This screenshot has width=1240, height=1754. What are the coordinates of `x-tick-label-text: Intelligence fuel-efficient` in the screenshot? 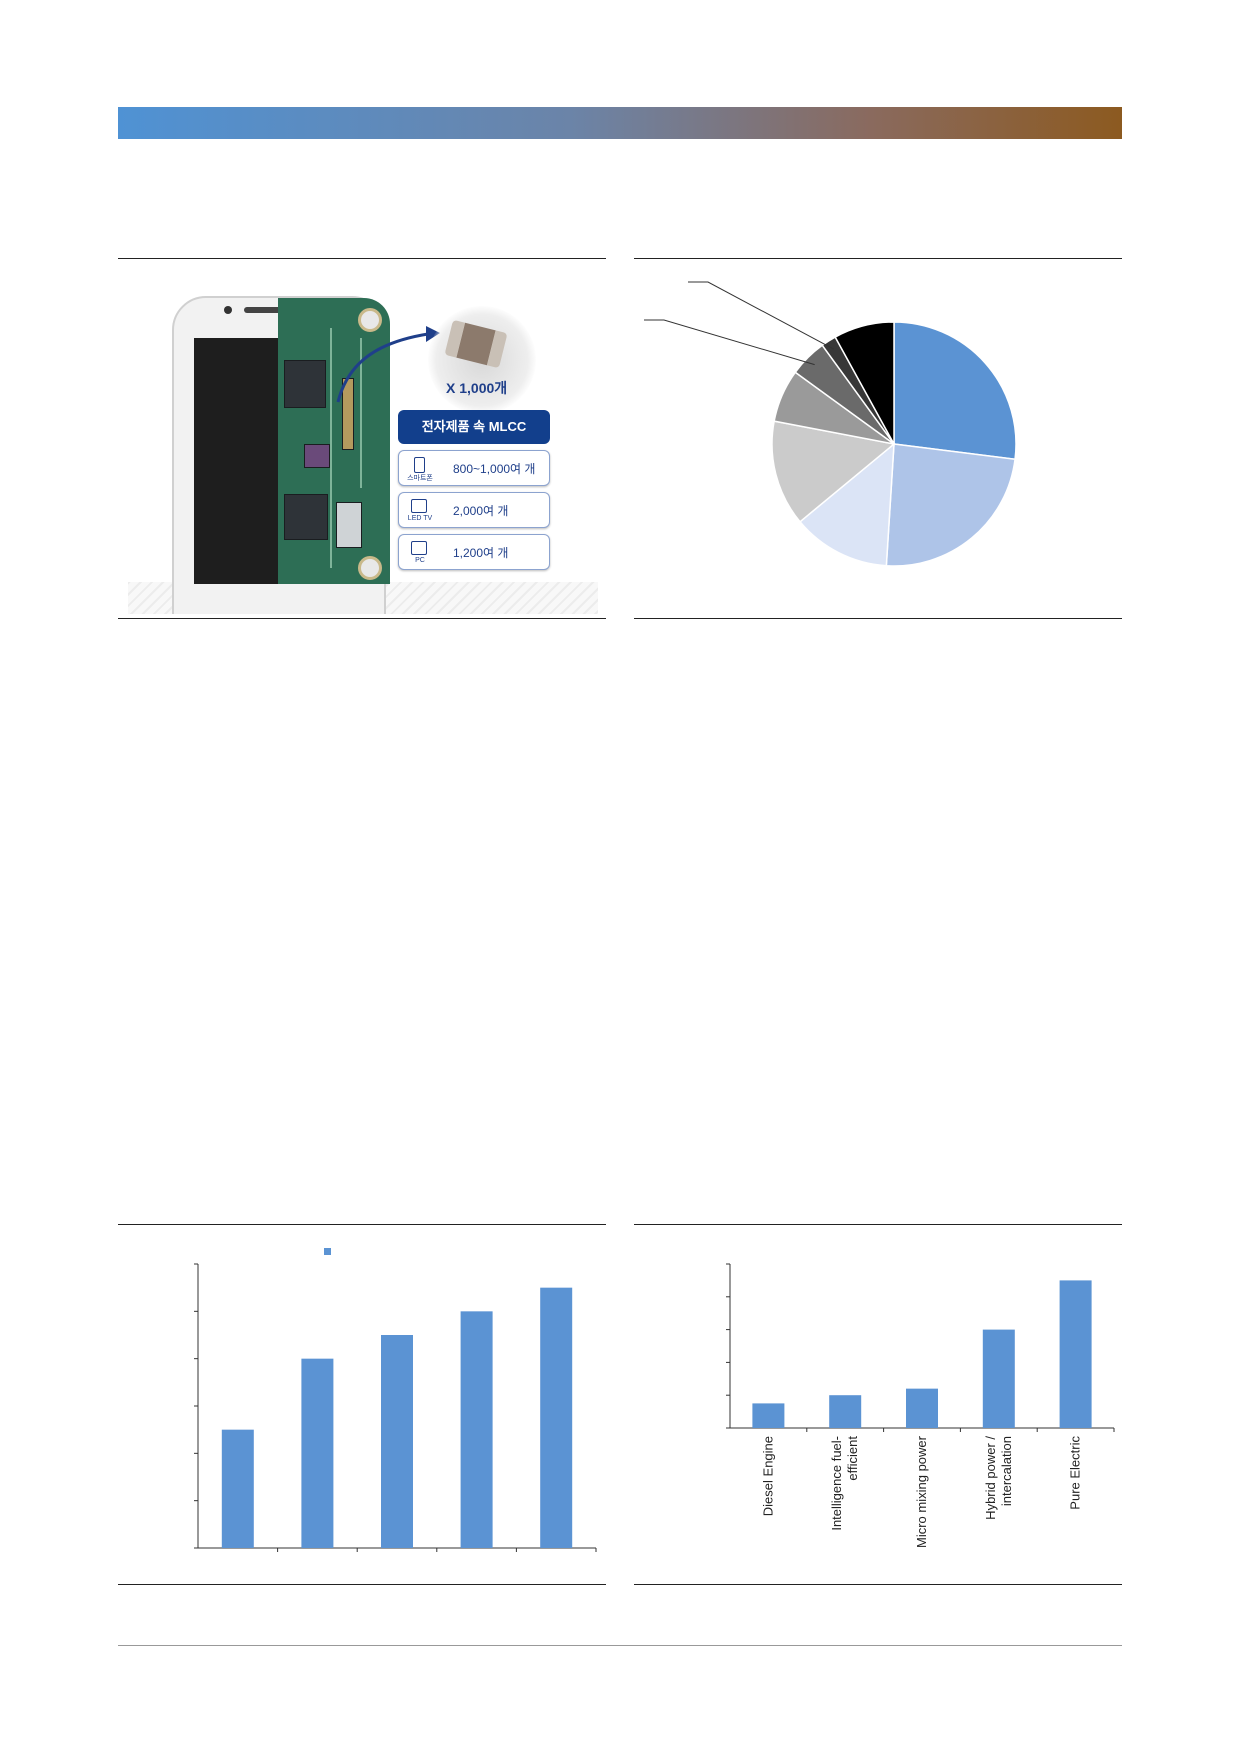 It's located at (844, 1483).